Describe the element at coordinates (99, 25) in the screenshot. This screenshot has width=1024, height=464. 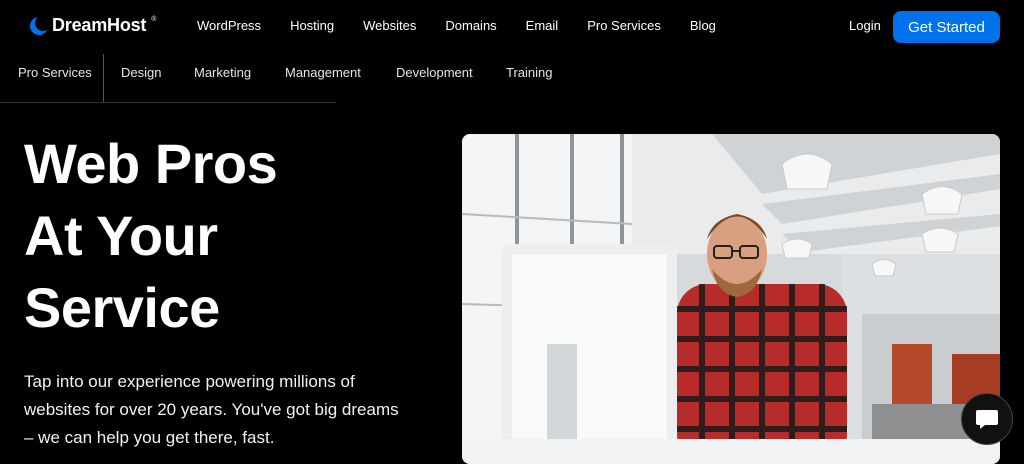
I see `brand-name: DreamHost` at that location.